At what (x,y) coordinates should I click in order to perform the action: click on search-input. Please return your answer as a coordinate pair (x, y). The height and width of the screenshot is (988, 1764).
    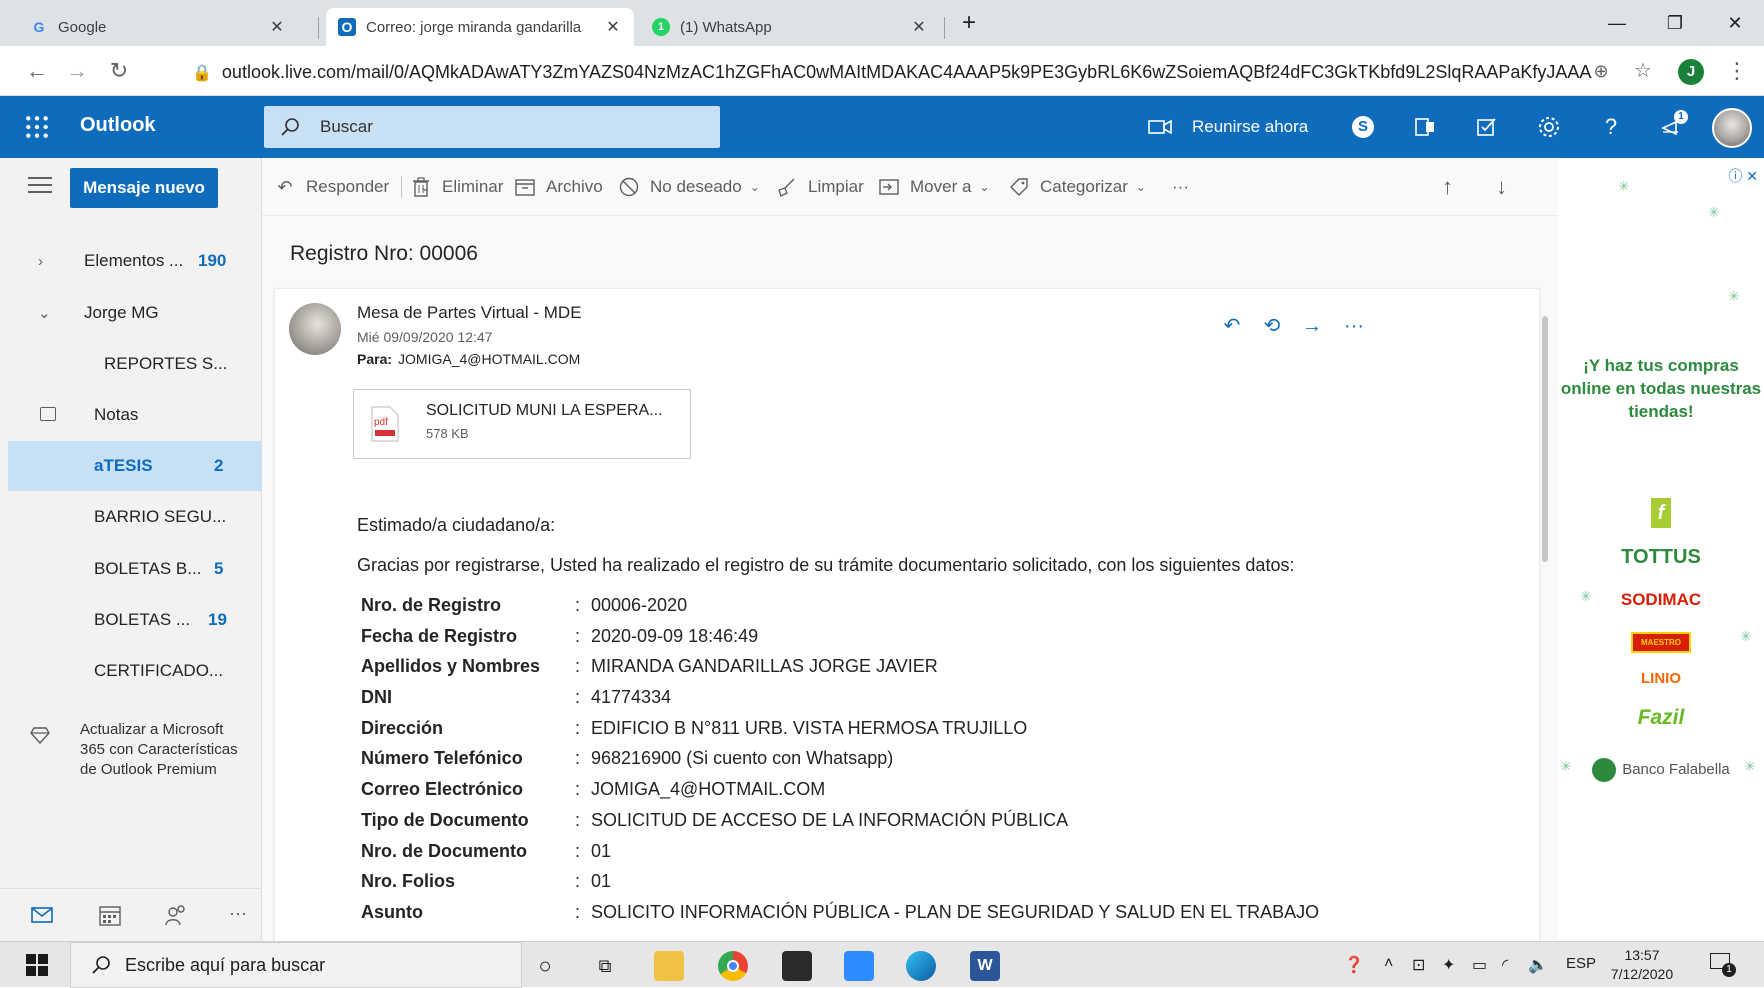
    Looking at the image, I should click on (500, 127).